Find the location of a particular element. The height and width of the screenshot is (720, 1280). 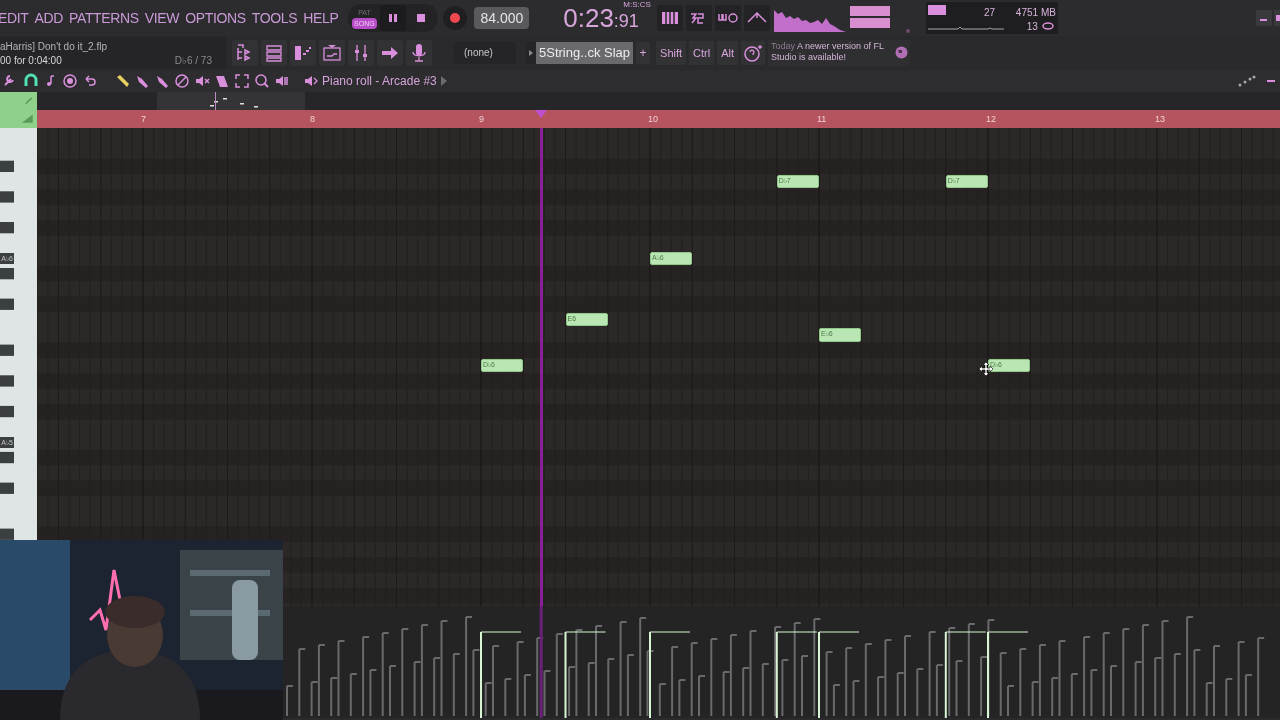

bar-number: 9 is located at coordinates (481, 119).